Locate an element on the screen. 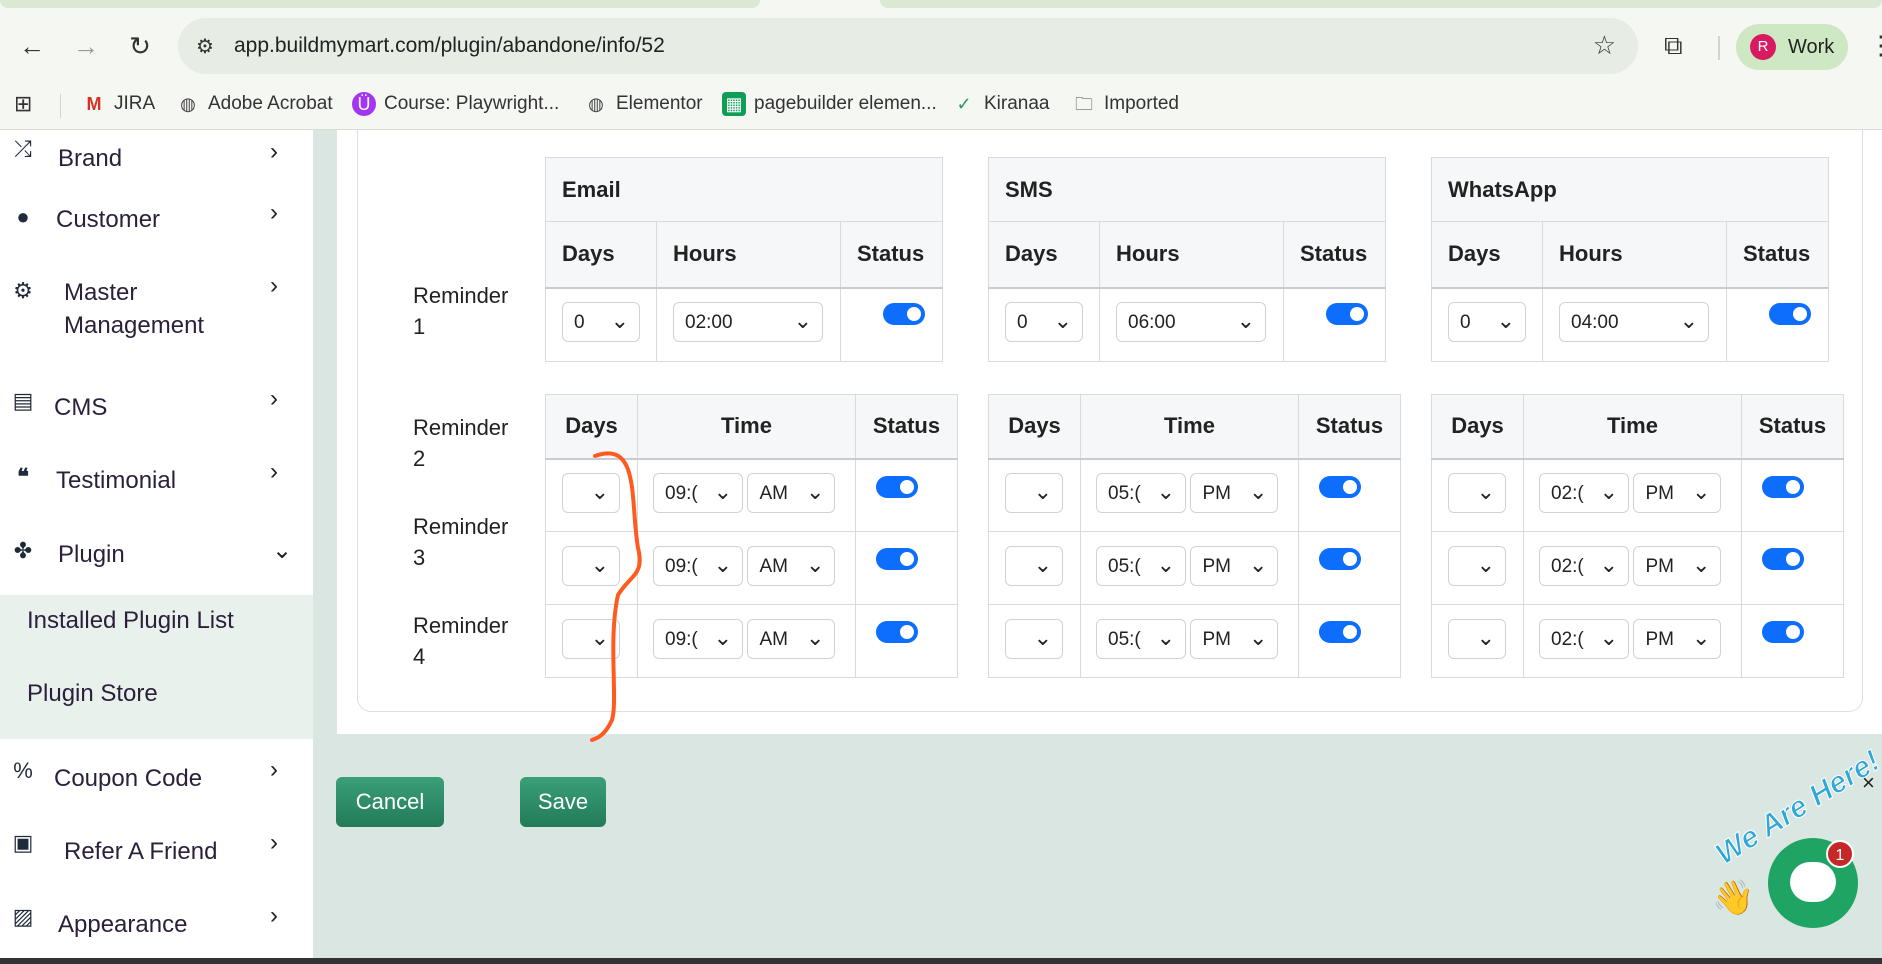 The width and height of the screenshot is (1882, 964). hours-select: 04:00 is located at coordinates (1634, 322).